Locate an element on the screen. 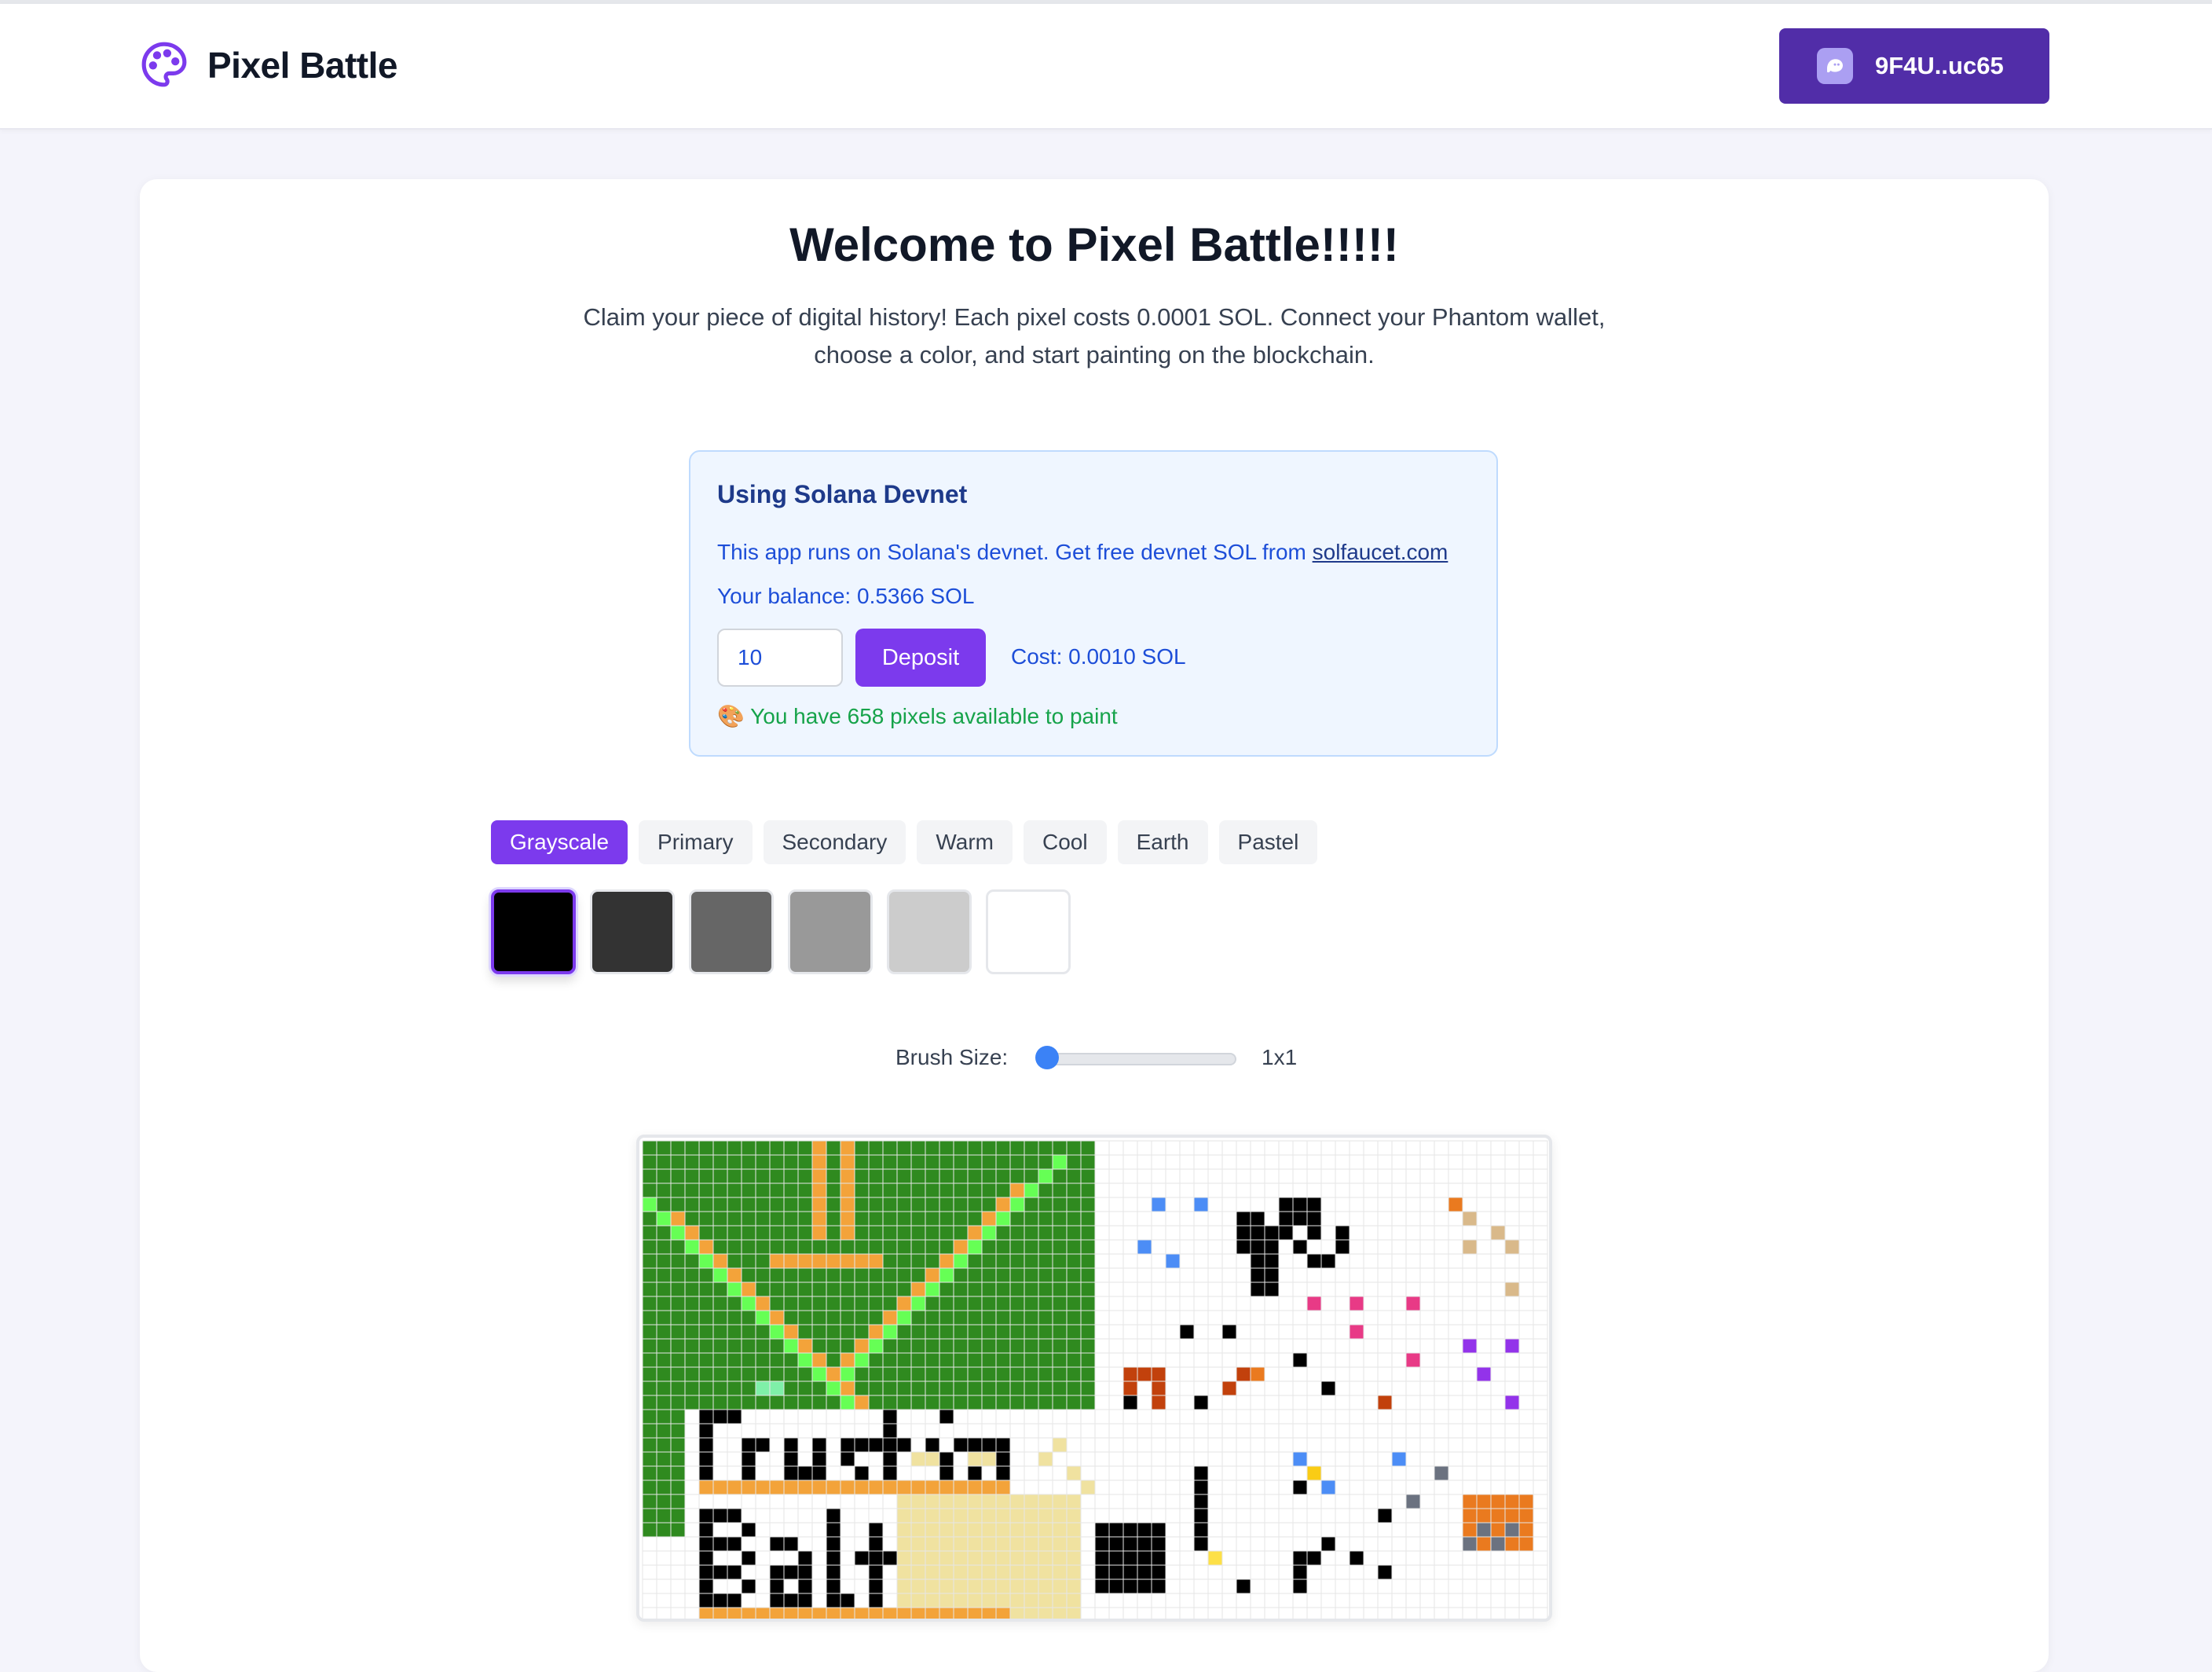 The height and width of the screenshot is (1672, 2212). tab-secondary: Secondary is located at coordinates (834, 842).